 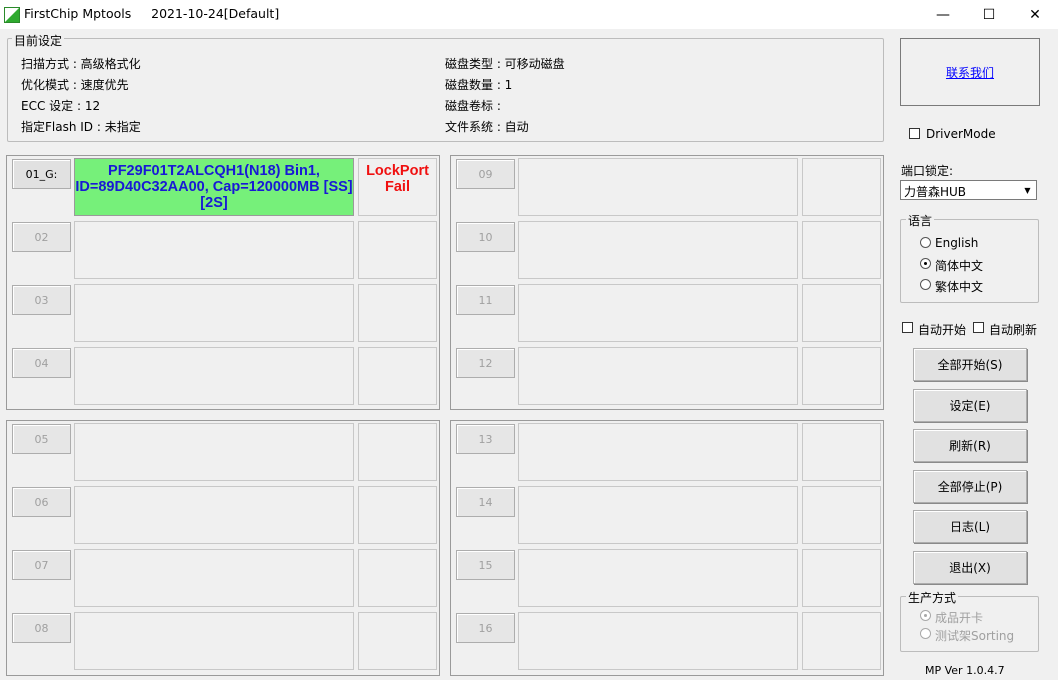 I want to click on optimize-mode: 优化模式 : 速度优先, so click(x=75, y=85).